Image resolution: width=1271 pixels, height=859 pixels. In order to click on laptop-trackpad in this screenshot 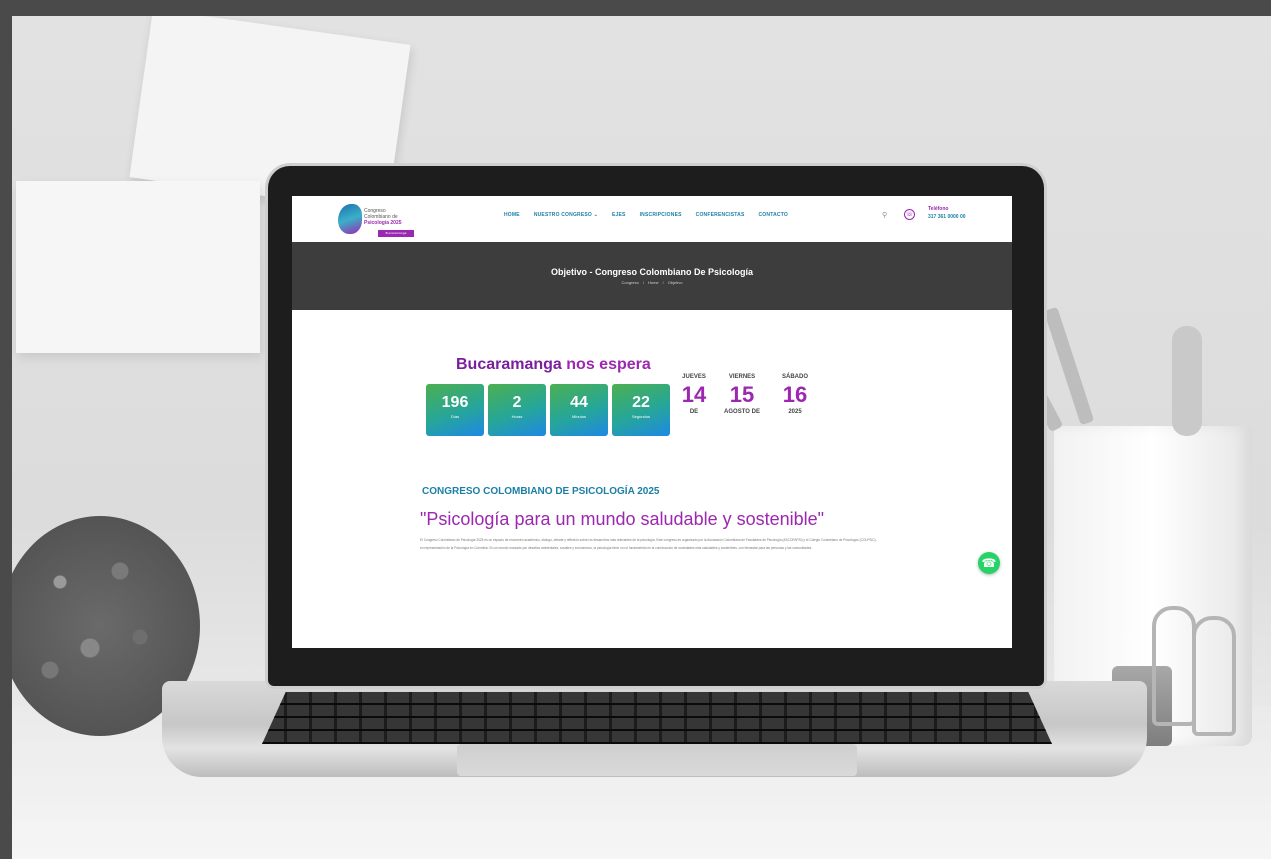, I will do `click(657, 760)`.